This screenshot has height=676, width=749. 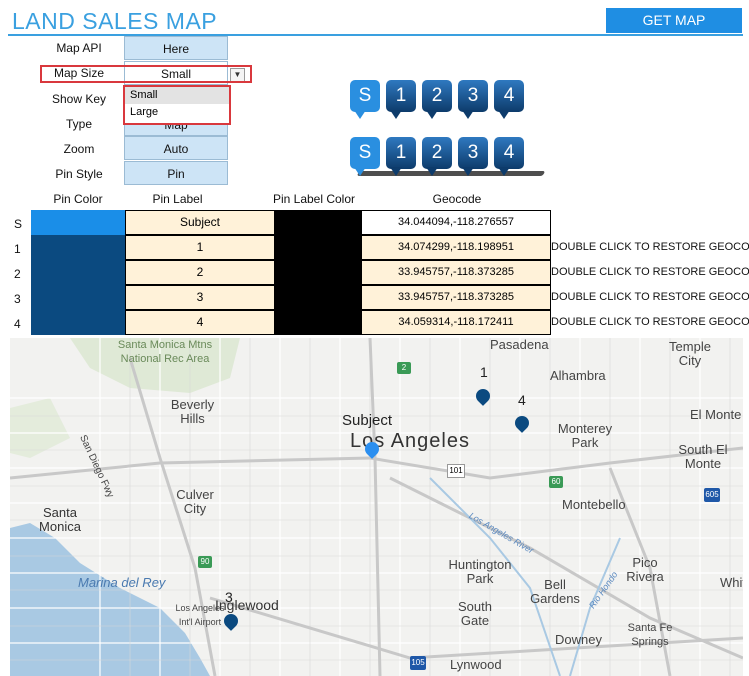 What do you see at coordinates (365, 96) in the screenshot?
I see `preview-pin-s: S` at bounding box center [365, 96].